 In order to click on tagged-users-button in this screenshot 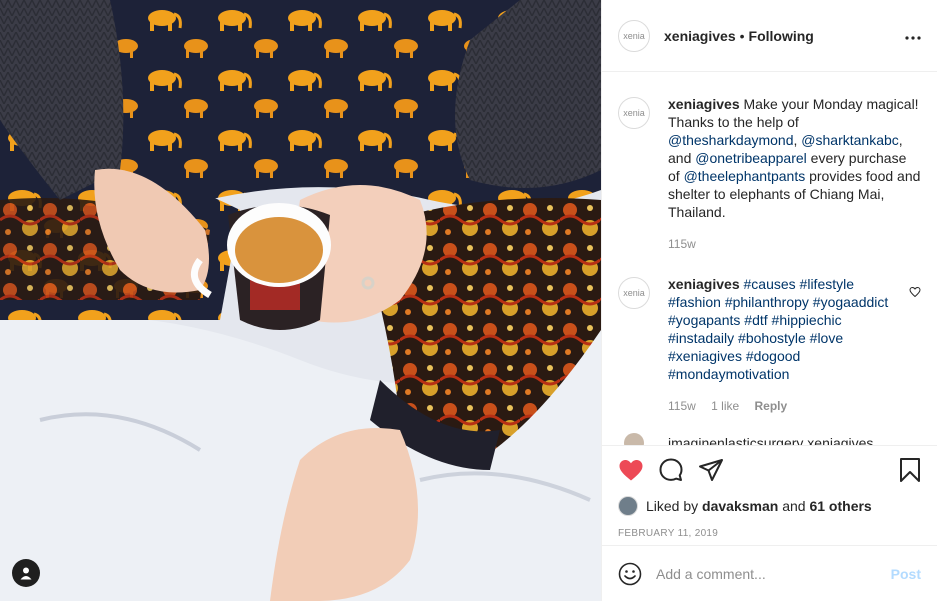, I will do `click(26, 573)`.